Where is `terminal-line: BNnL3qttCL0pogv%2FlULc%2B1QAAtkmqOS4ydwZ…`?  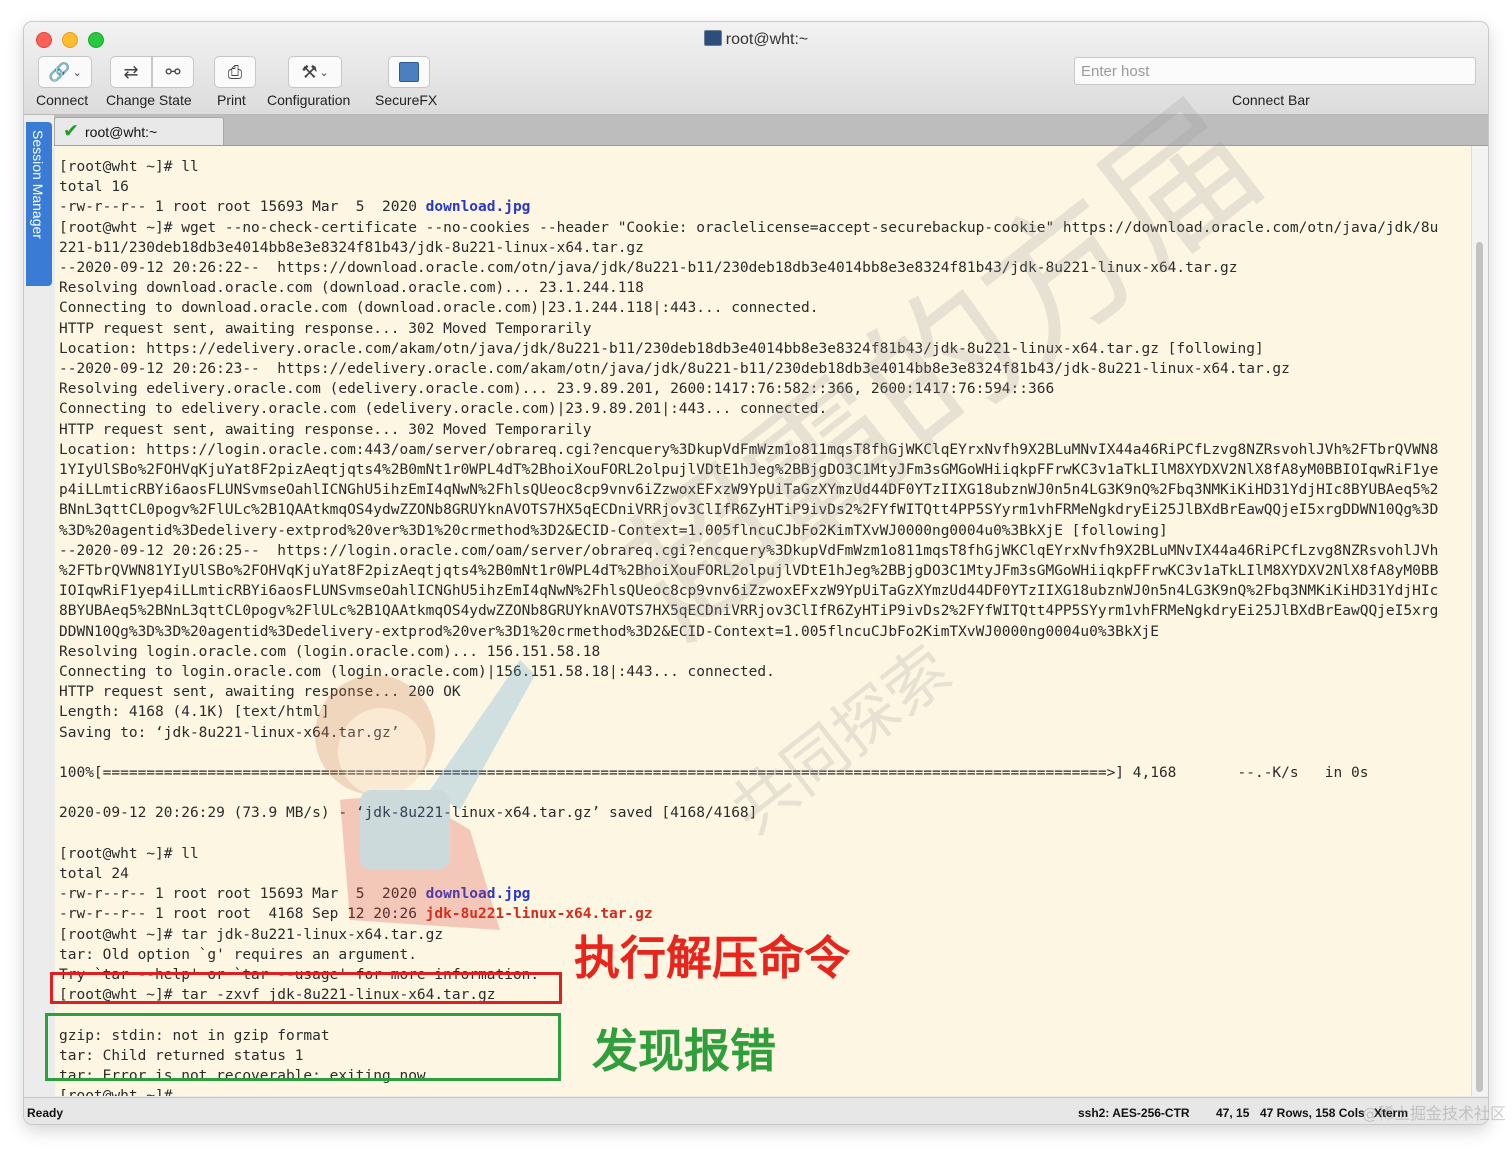
terminal-line: BNnL3qttCL0pogv%2FlULc%2B1QAAtkmqOS4ydwZ… is located at coordinates (748, 510).